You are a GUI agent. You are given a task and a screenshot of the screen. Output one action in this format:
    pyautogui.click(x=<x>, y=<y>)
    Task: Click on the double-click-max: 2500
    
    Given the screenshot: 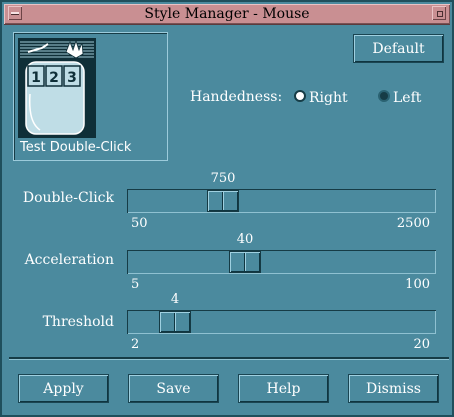 What is the action you would take?
    pyautogui.click(x=413, y=223)
    